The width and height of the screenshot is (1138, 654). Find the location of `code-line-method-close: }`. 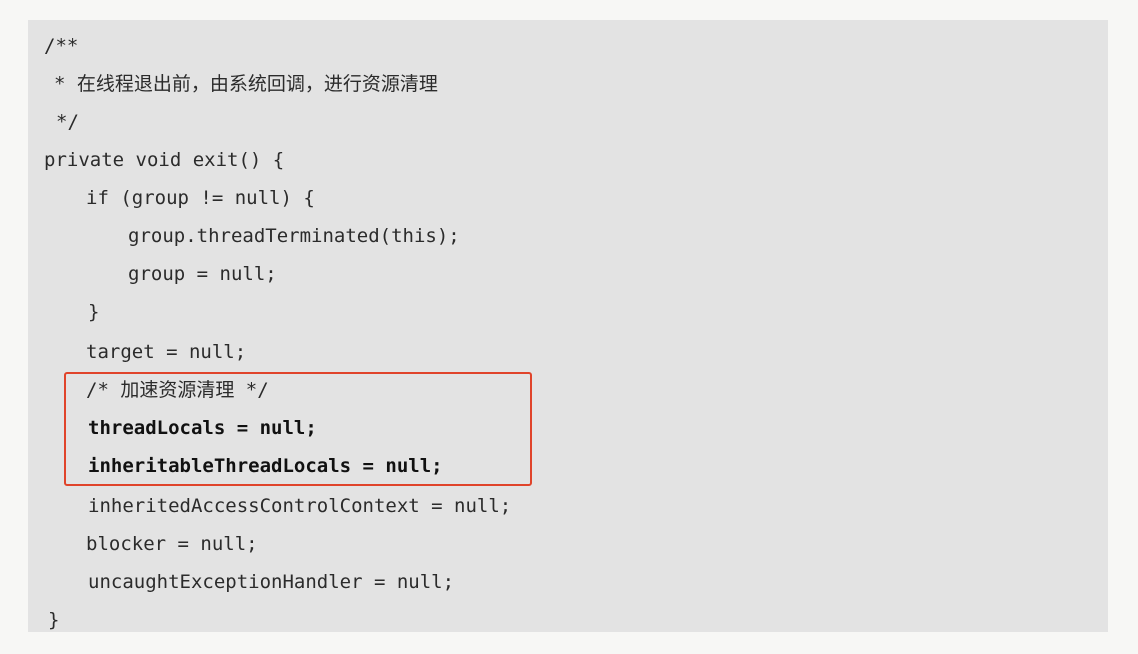

code-line-method-close: } is located at coordinates (54, 620).